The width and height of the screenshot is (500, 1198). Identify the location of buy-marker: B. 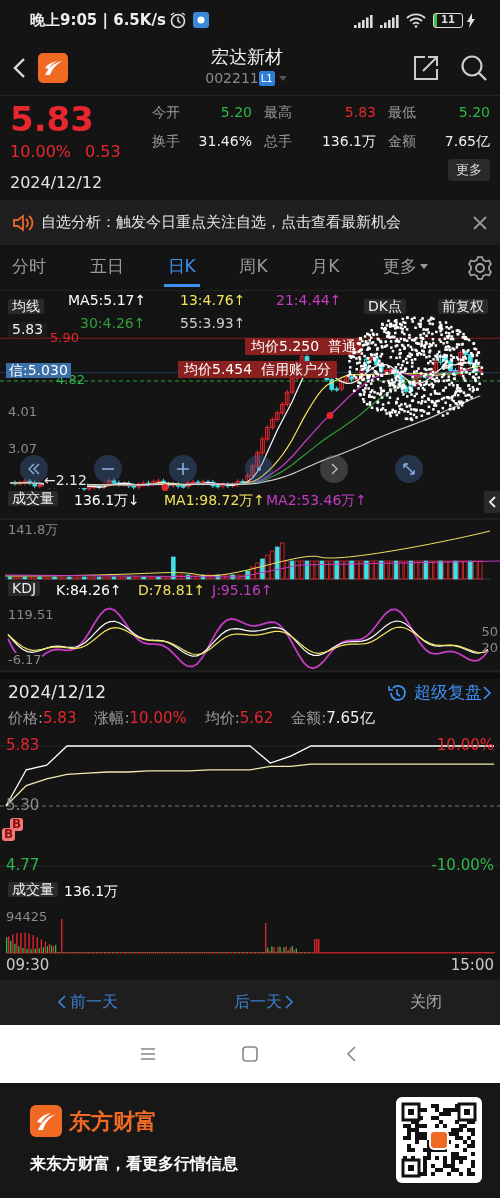
(9, 834).